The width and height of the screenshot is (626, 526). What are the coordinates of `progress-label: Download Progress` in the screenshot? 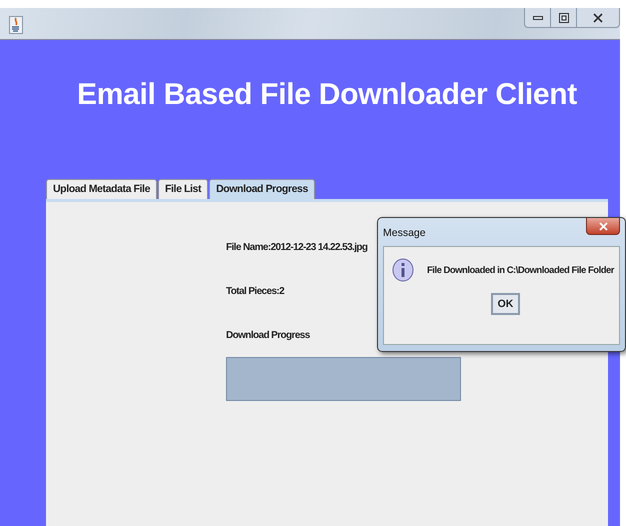 It's located at (268, 336).